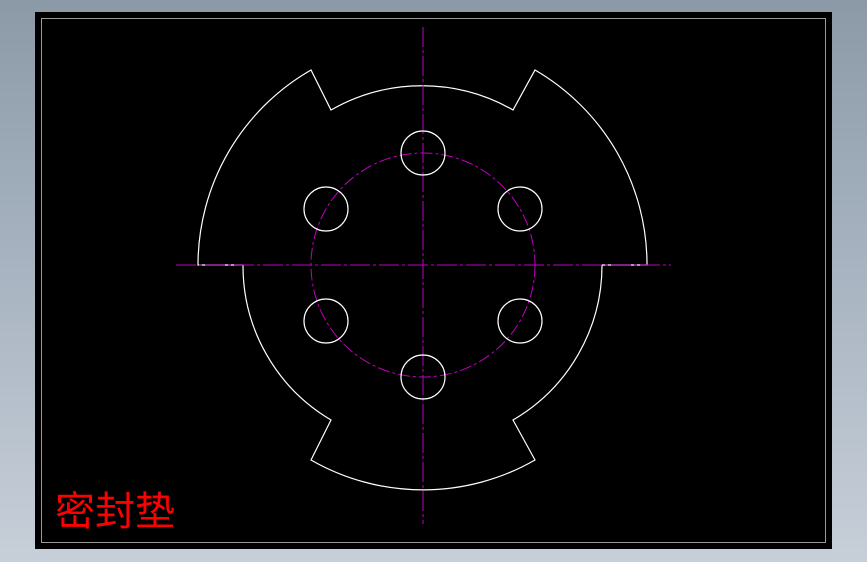 The image size is (867, 562). What do you see at coordinates (520, 209) in the screenshot?
I see `bolt-hole-upper-right` at bounding box center [520, 209].